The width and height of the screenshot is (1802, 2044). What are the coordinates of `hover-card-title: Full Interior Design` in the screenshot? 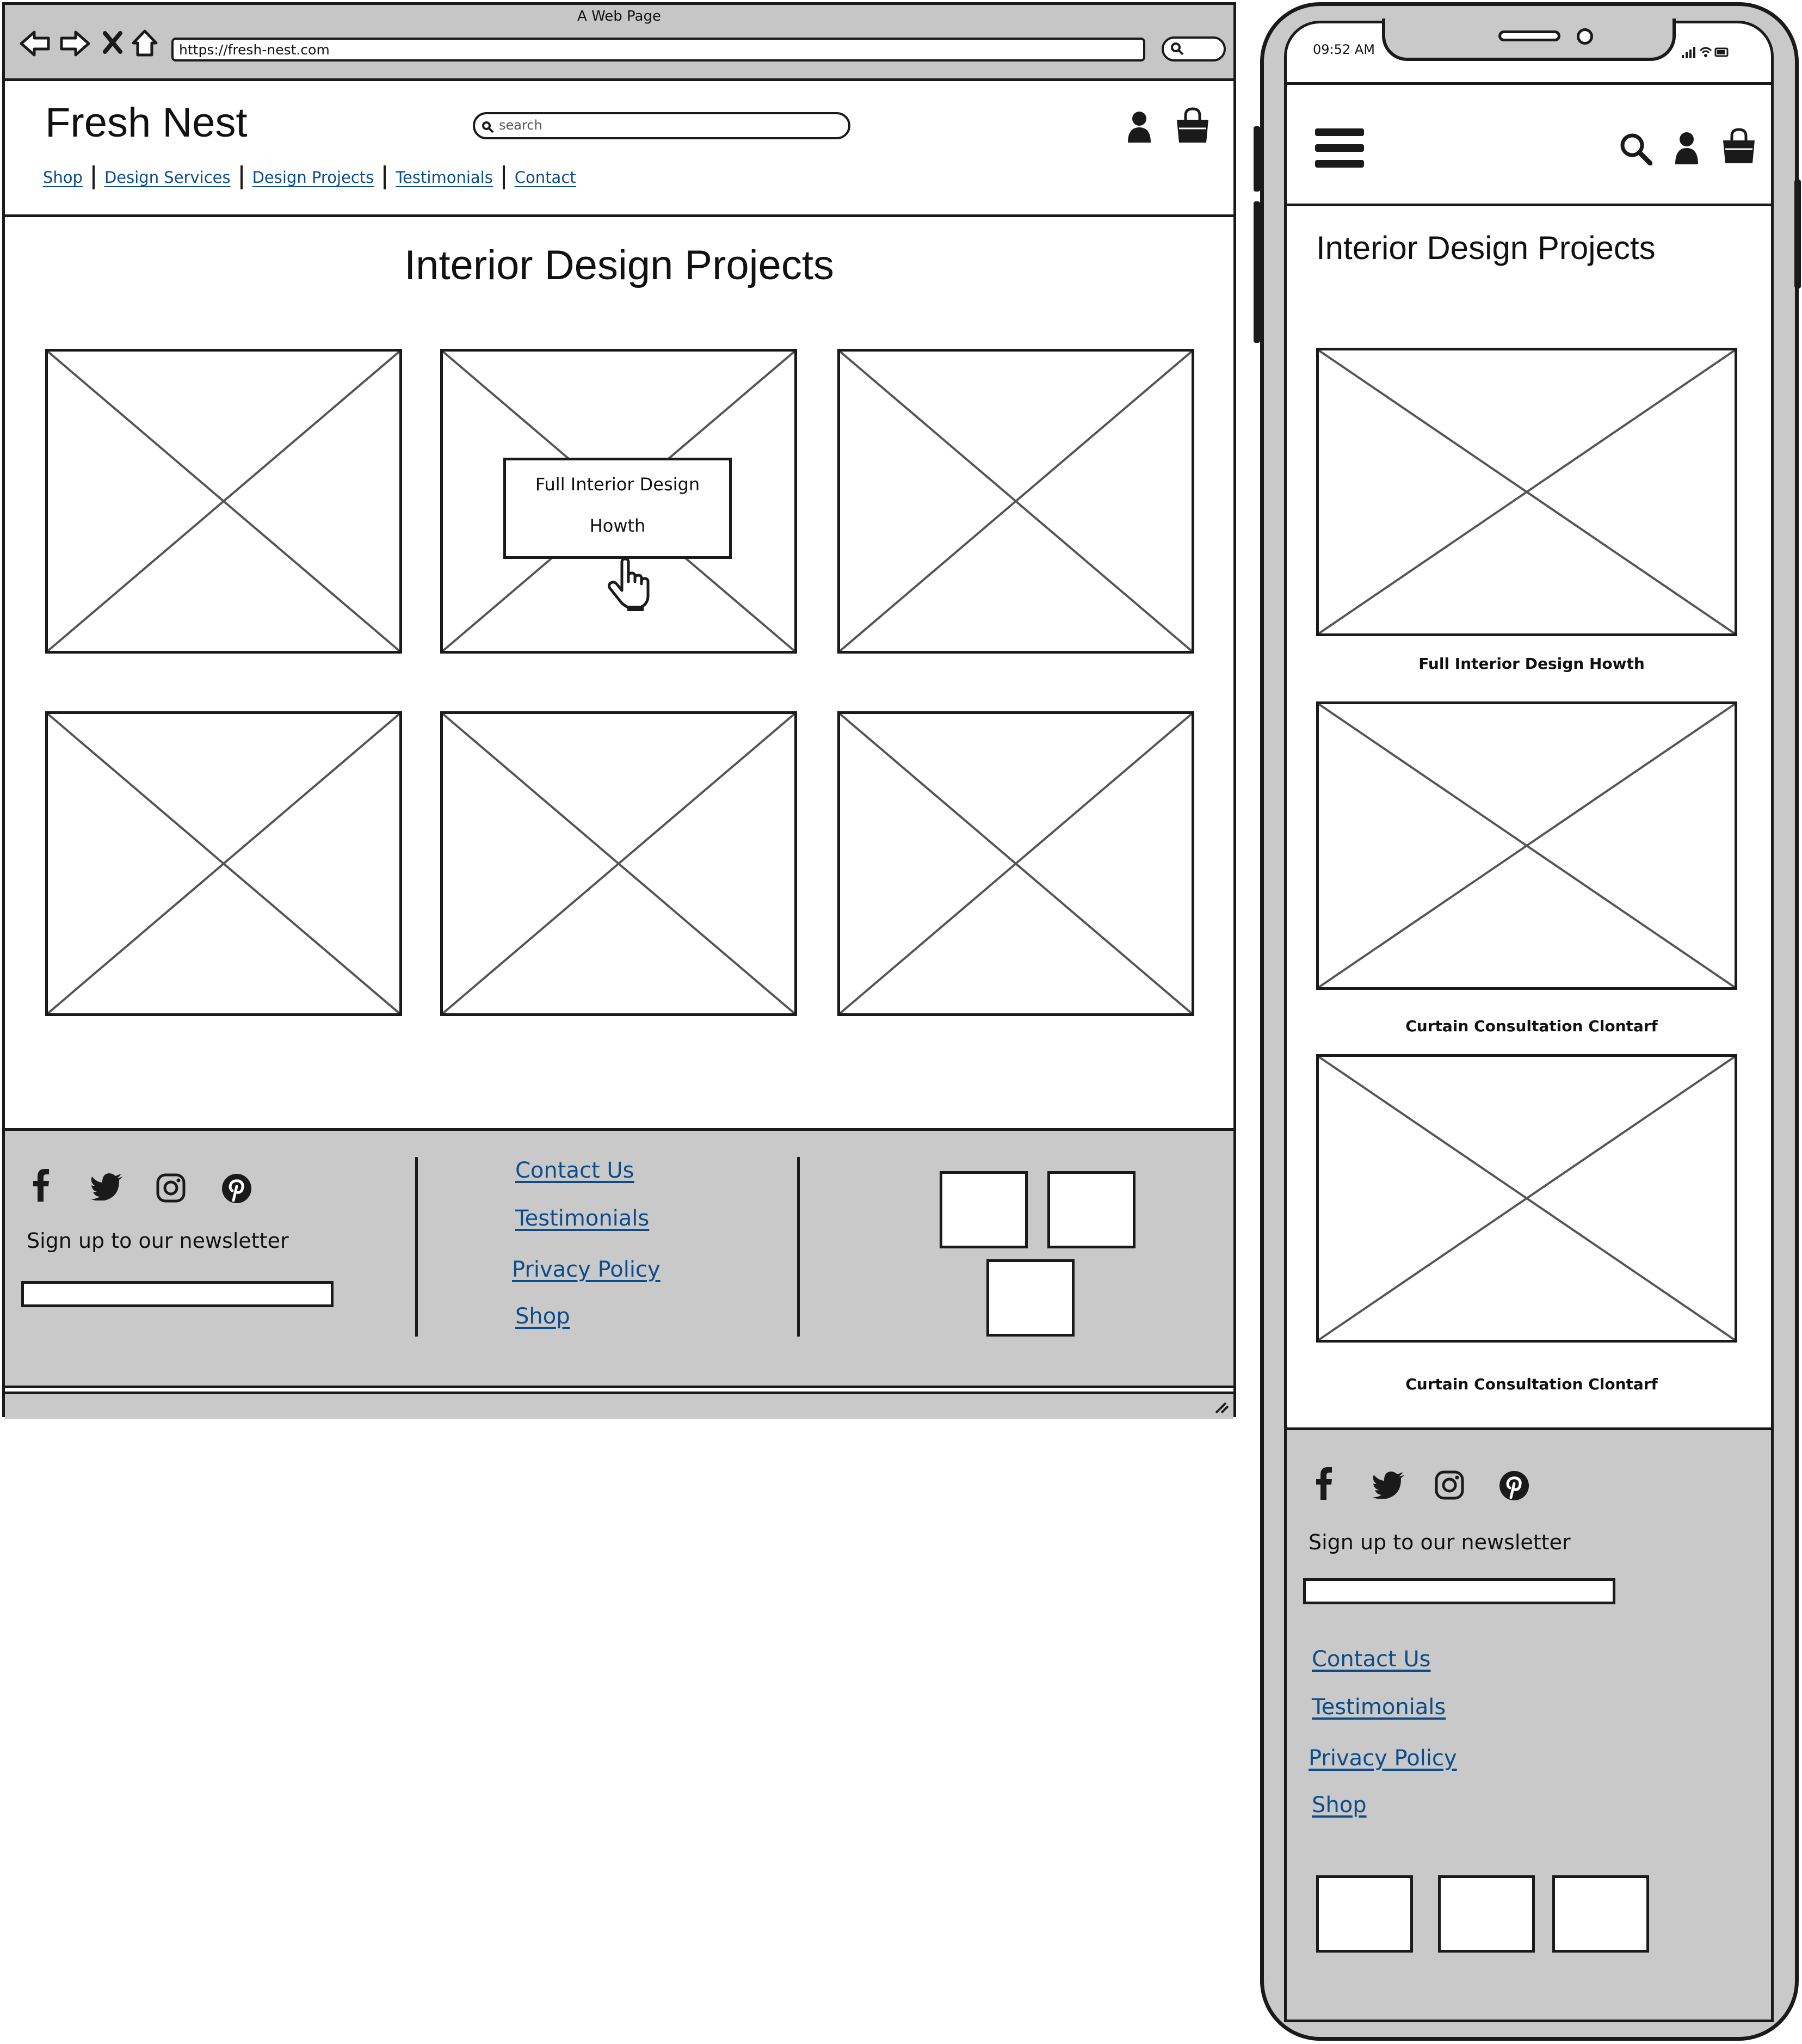 It's located at (617, 484).